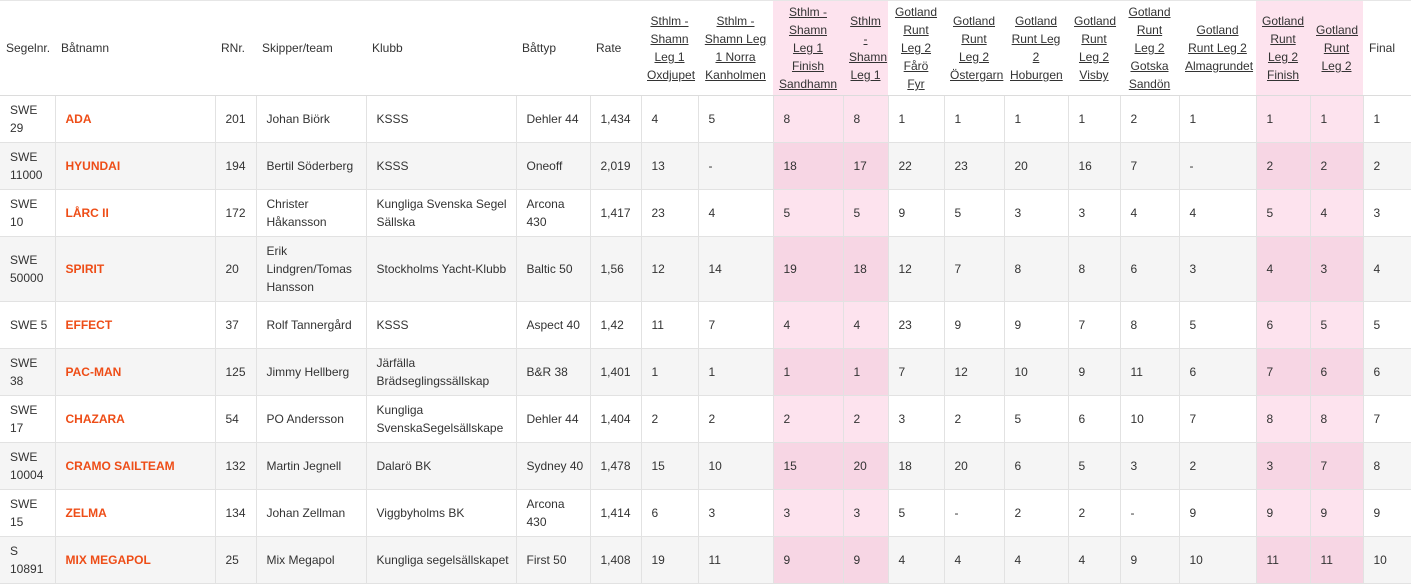  I want to click on sail-number-cell: S 10891, so click(27, 560).